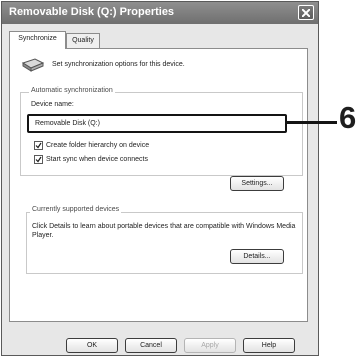 The image size is (359, 361). I want to click on help-button: Help, so click(269, 345).